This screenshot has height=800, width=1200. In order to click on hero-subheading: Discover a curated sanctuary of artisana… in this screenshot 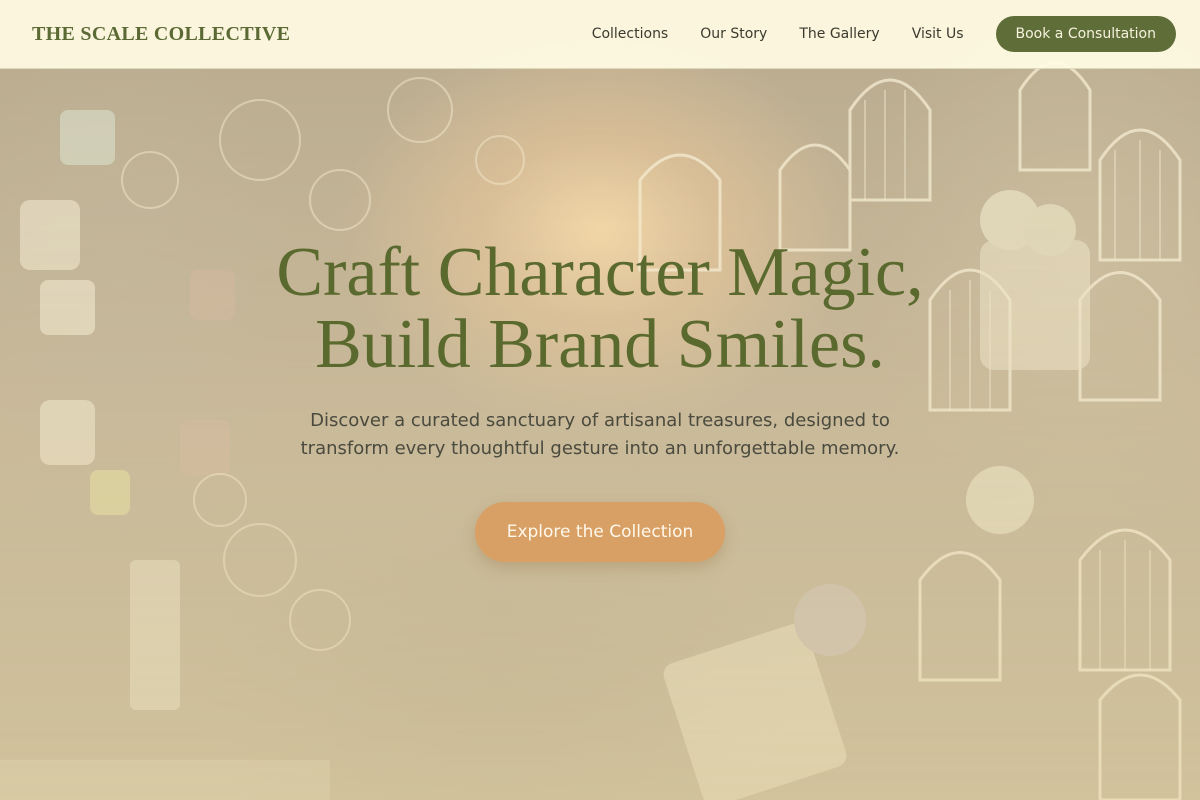, I will do `click(600, 434)`.